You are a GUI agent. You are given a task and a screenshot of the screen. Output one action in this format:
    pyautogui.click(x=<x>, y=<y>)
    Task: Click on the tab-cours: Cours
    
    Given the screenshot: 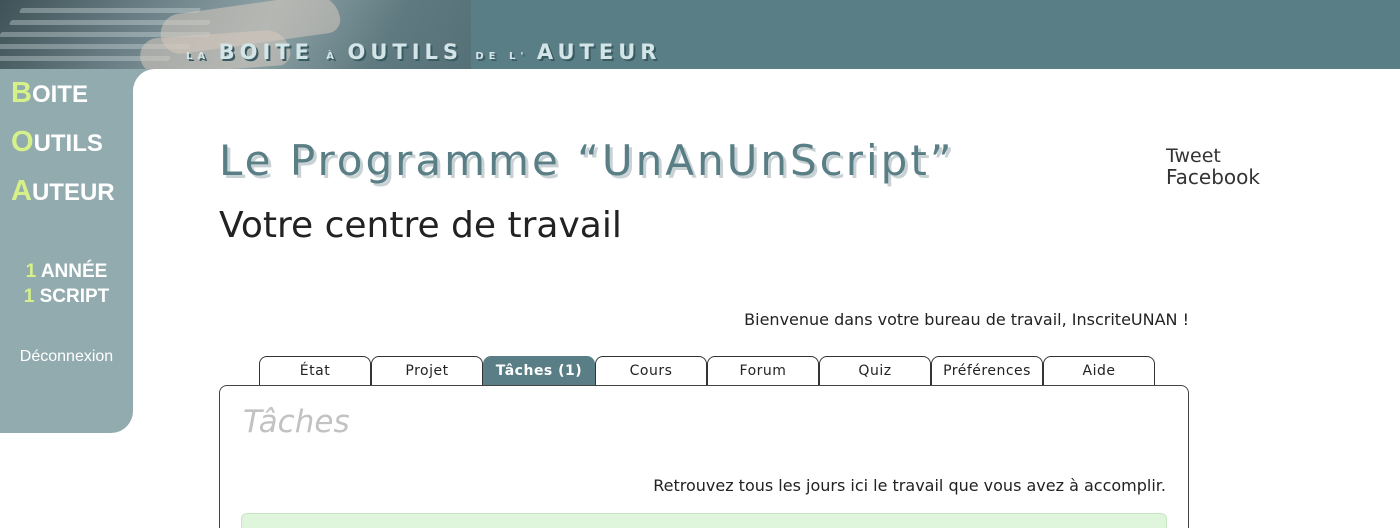 What is the action you would take?
    pyautogui.click(x=651, y=370)
    